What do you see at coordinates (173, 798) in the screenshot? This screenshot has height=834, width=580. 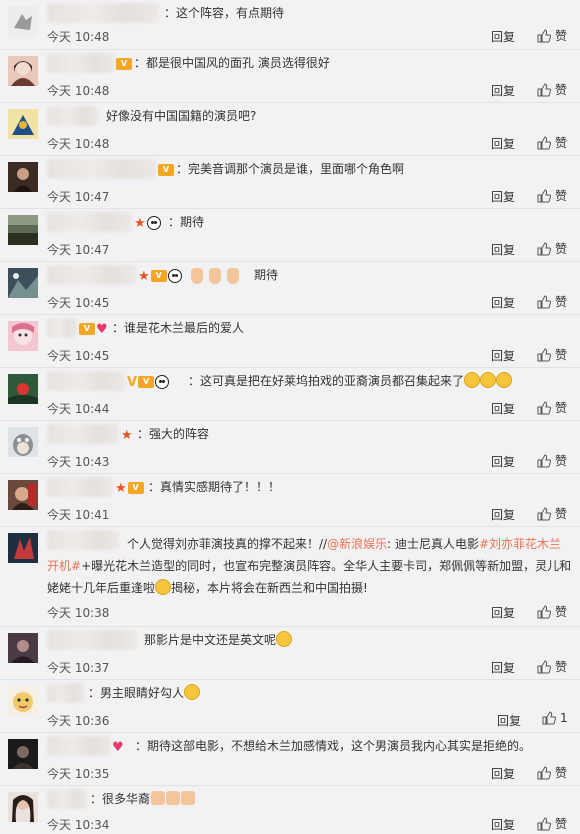 I see `thumbs-emoji-icon` at bounding box center [173, 798].